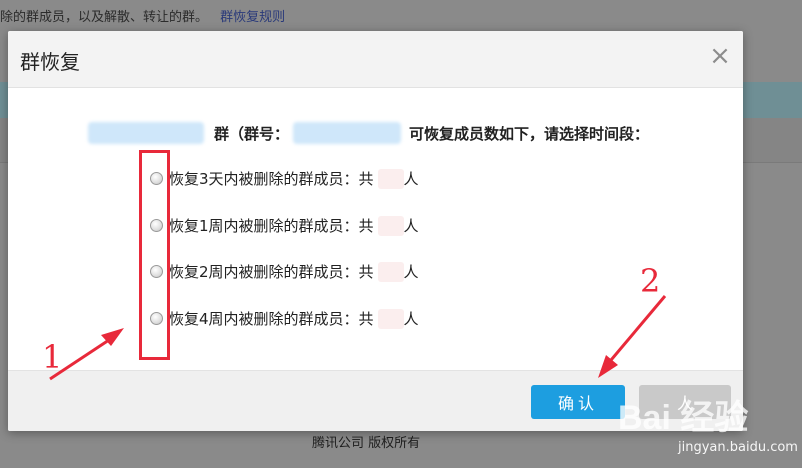 The height and width of the screenshot is (468, 802). What do you see at coordinates (271, 272) in the screenshot?
I see `option-label: 恢复2周内被删除的群成员：共` at bounding box center [271, 272].